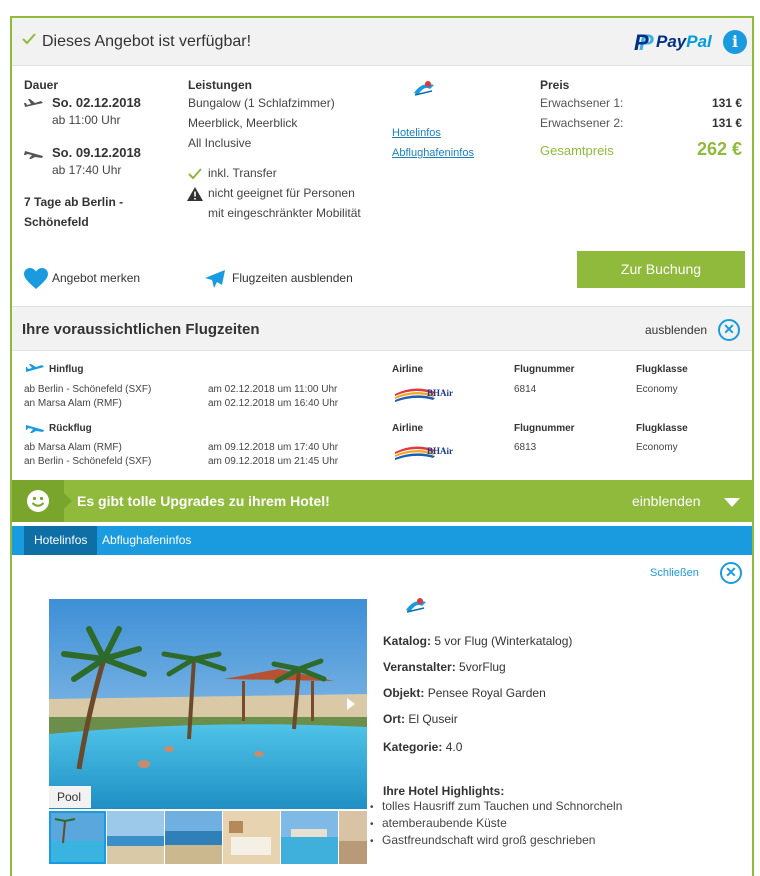 This screenshot has height=876, width=760. I want to click on flight-times-hide-label: ausblenden, so click(676, 330).